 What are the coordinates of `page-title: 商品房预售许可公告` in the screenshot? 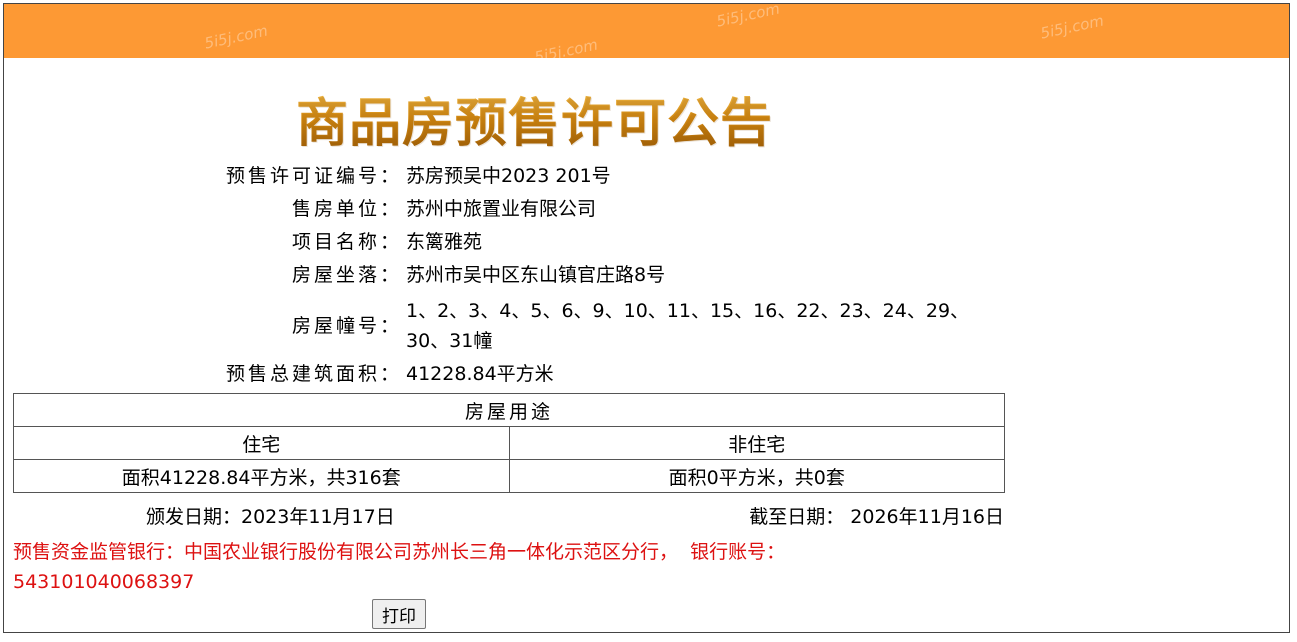 It's located at (534, 118).